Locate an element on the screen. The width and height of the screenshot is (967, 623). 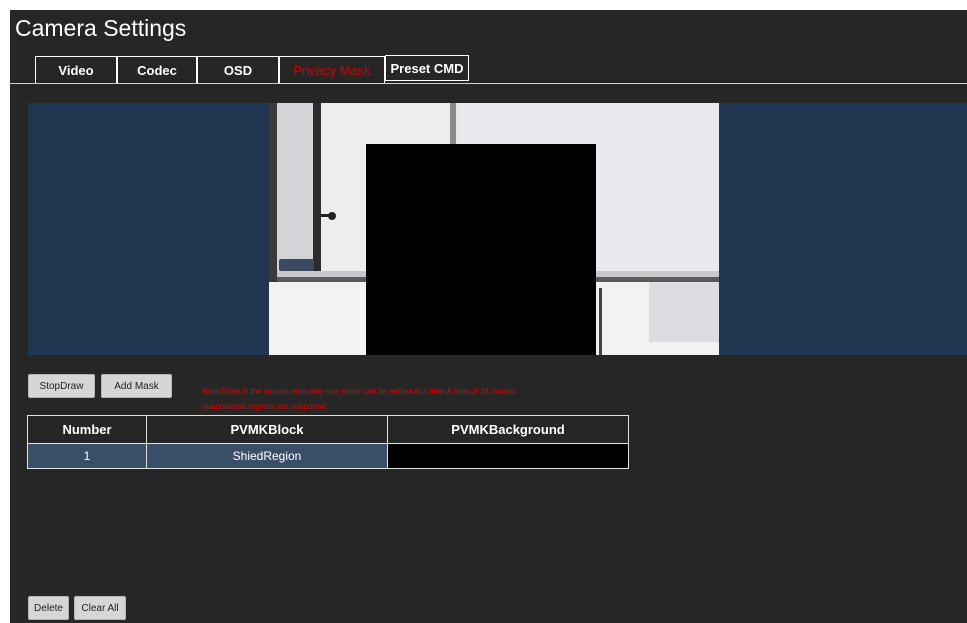
table-header-row: Number PVMKBlock PVMKBackground is located at coordinates (328, 429).